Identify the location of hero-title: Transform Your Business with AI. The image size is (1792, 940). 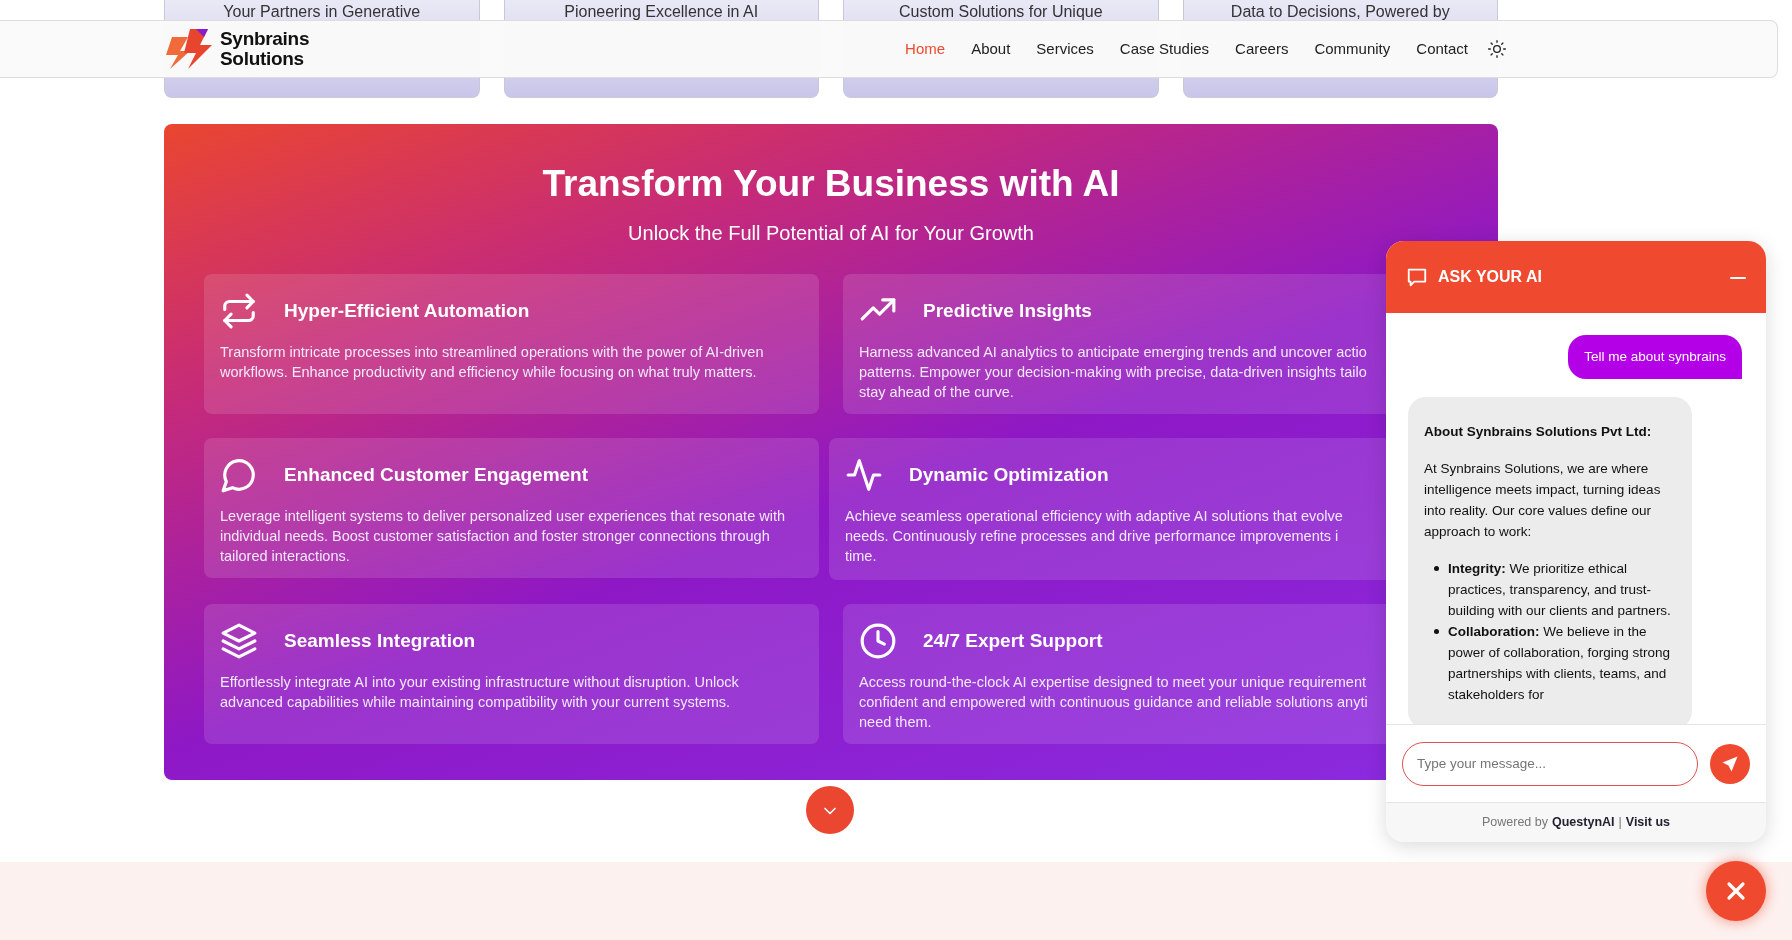
(831, 184).